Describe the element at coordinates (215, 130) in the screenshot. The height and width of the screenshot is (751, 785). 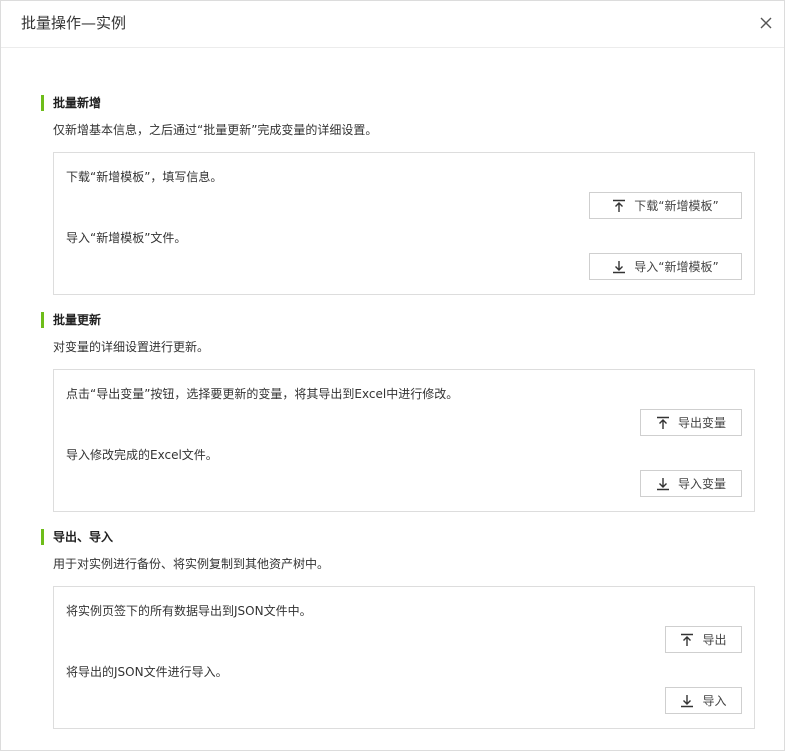
I see `section-desc-batch-add: 仅新增基本信息，之后通过“批量更新”完成变量的详细设置。` at that location.